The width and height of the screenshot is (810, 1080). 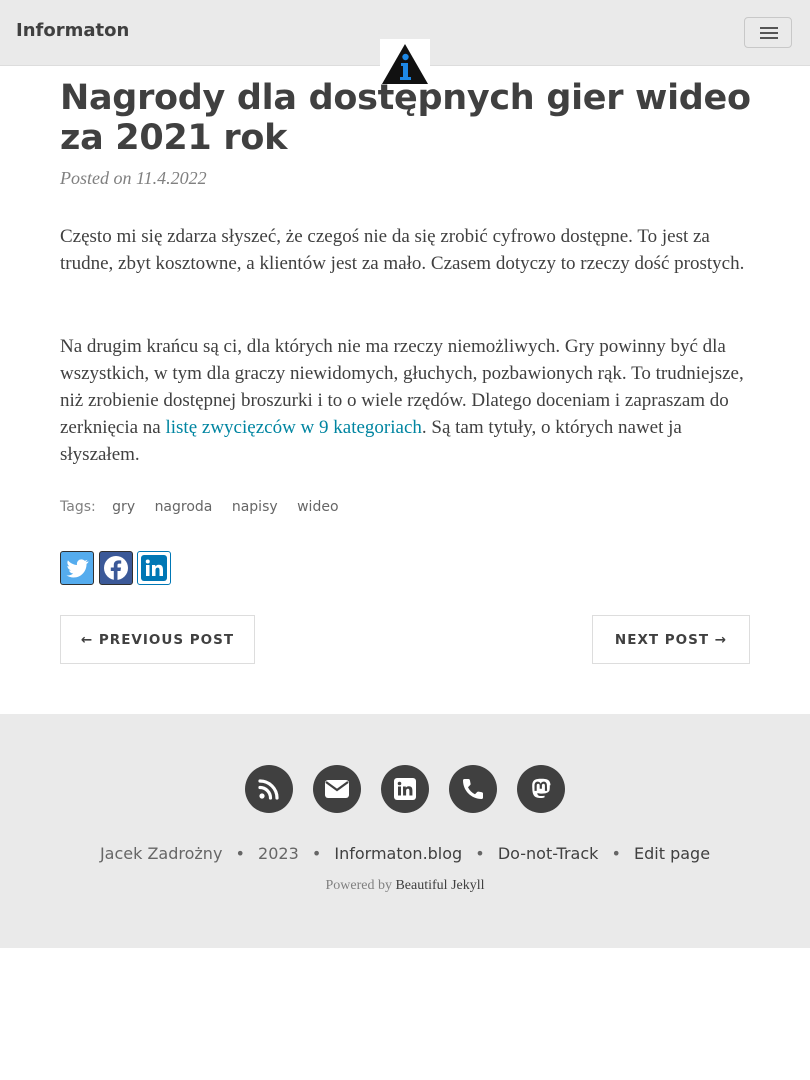 I want to click on rss-link, so click(x=269, y=789).